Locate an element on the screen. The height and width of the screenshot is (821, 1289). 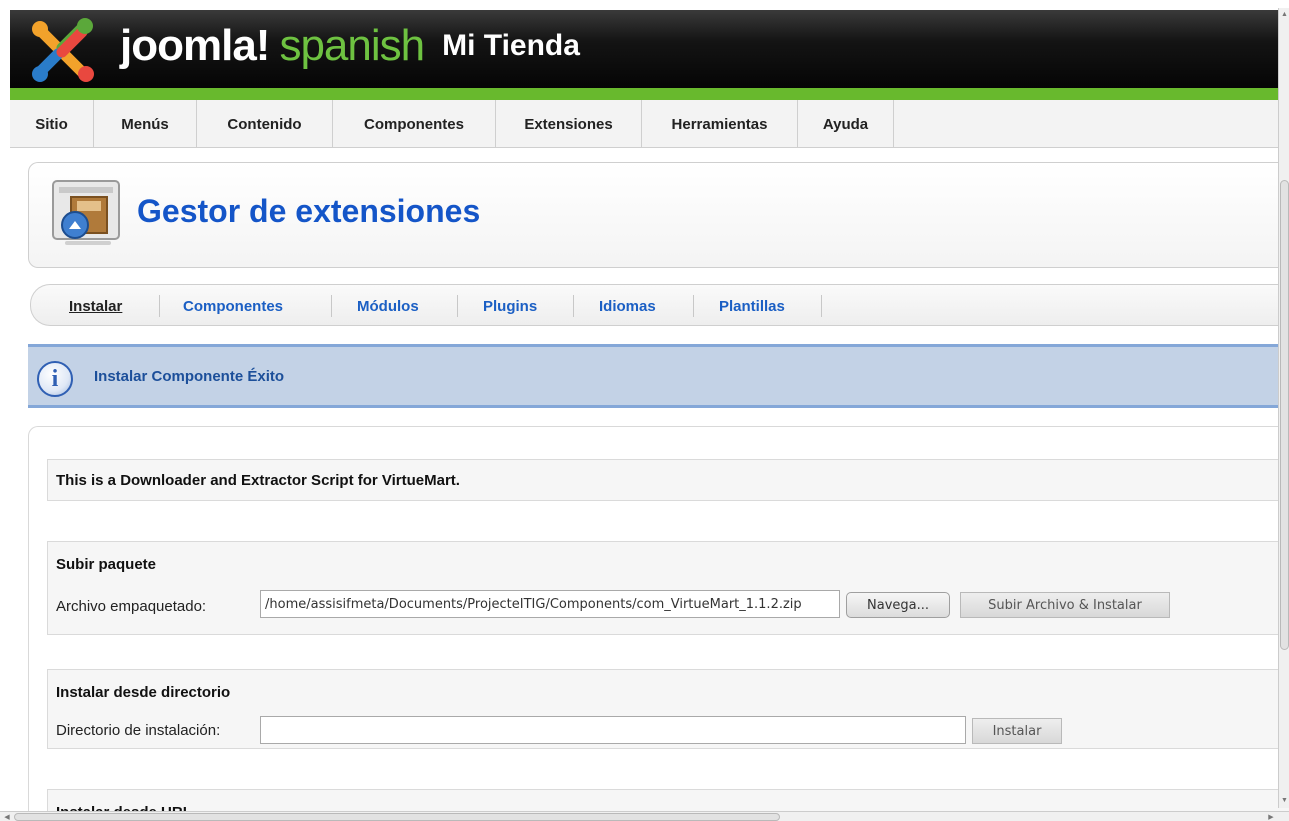
message-text: Instalar Componente Éxito is located at coordinates (189, 376).